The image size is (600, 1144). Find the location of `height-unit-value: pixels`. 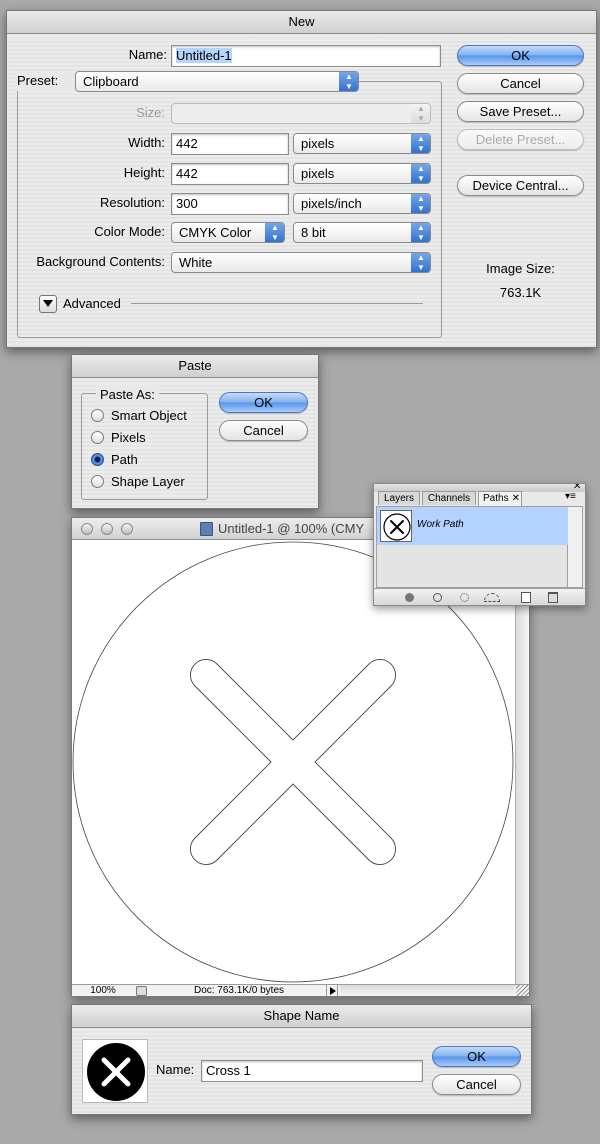

height-unit-value: pixels is located at coordinates (318, 173).